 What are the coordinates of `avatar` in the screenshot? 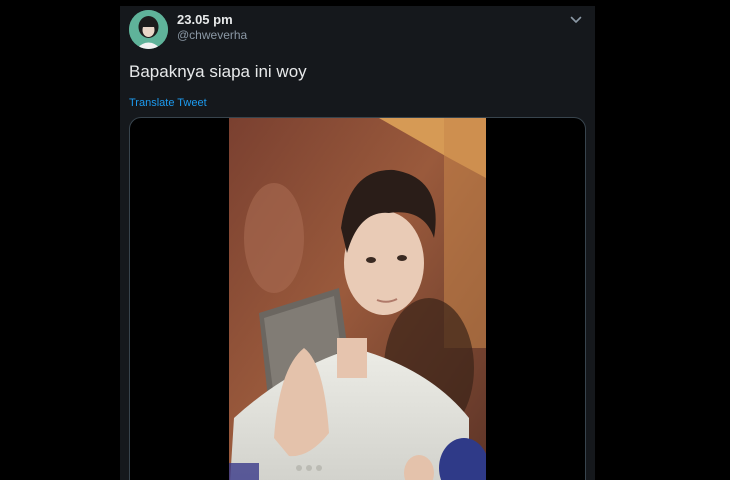 It's located at (148, 29).